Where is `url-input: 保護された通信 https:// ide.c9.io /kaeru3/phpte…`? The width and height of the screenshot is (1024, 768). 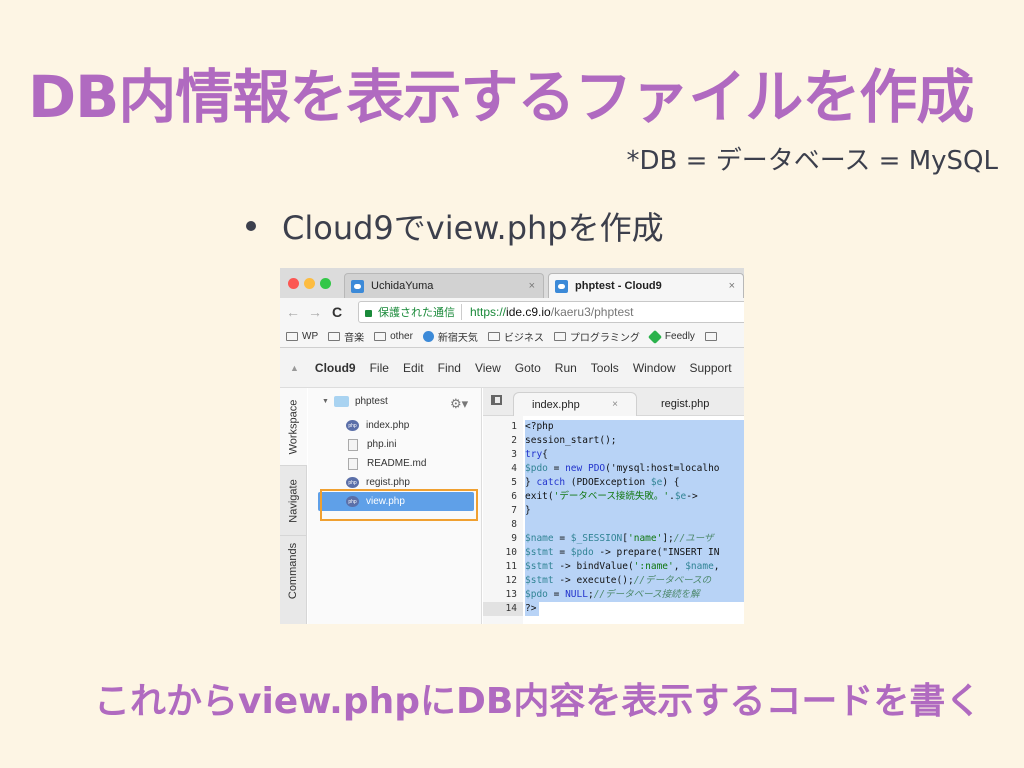 url-input: 保護された通信 https:// ide.c9.io /kaeru3/phpte… is located at coordinates (551, 312).